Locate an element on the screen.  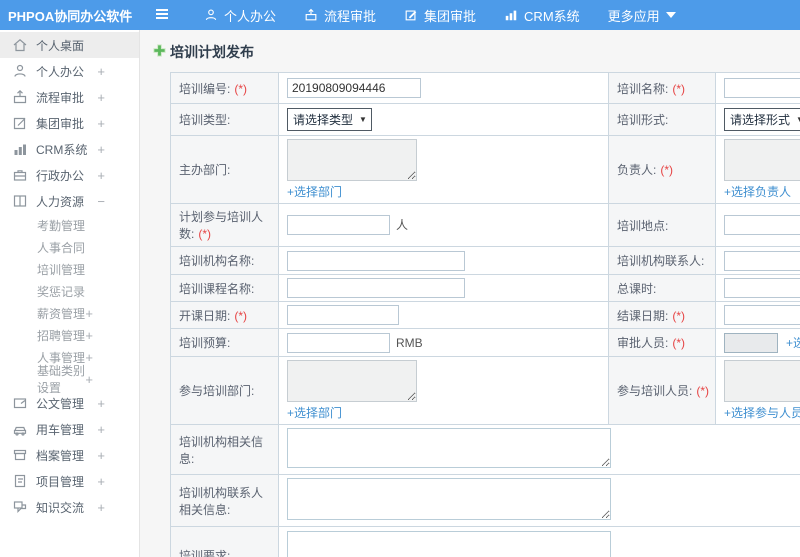
nav-workflow-approval: 流程审批 is located at coordinates (340, 15).